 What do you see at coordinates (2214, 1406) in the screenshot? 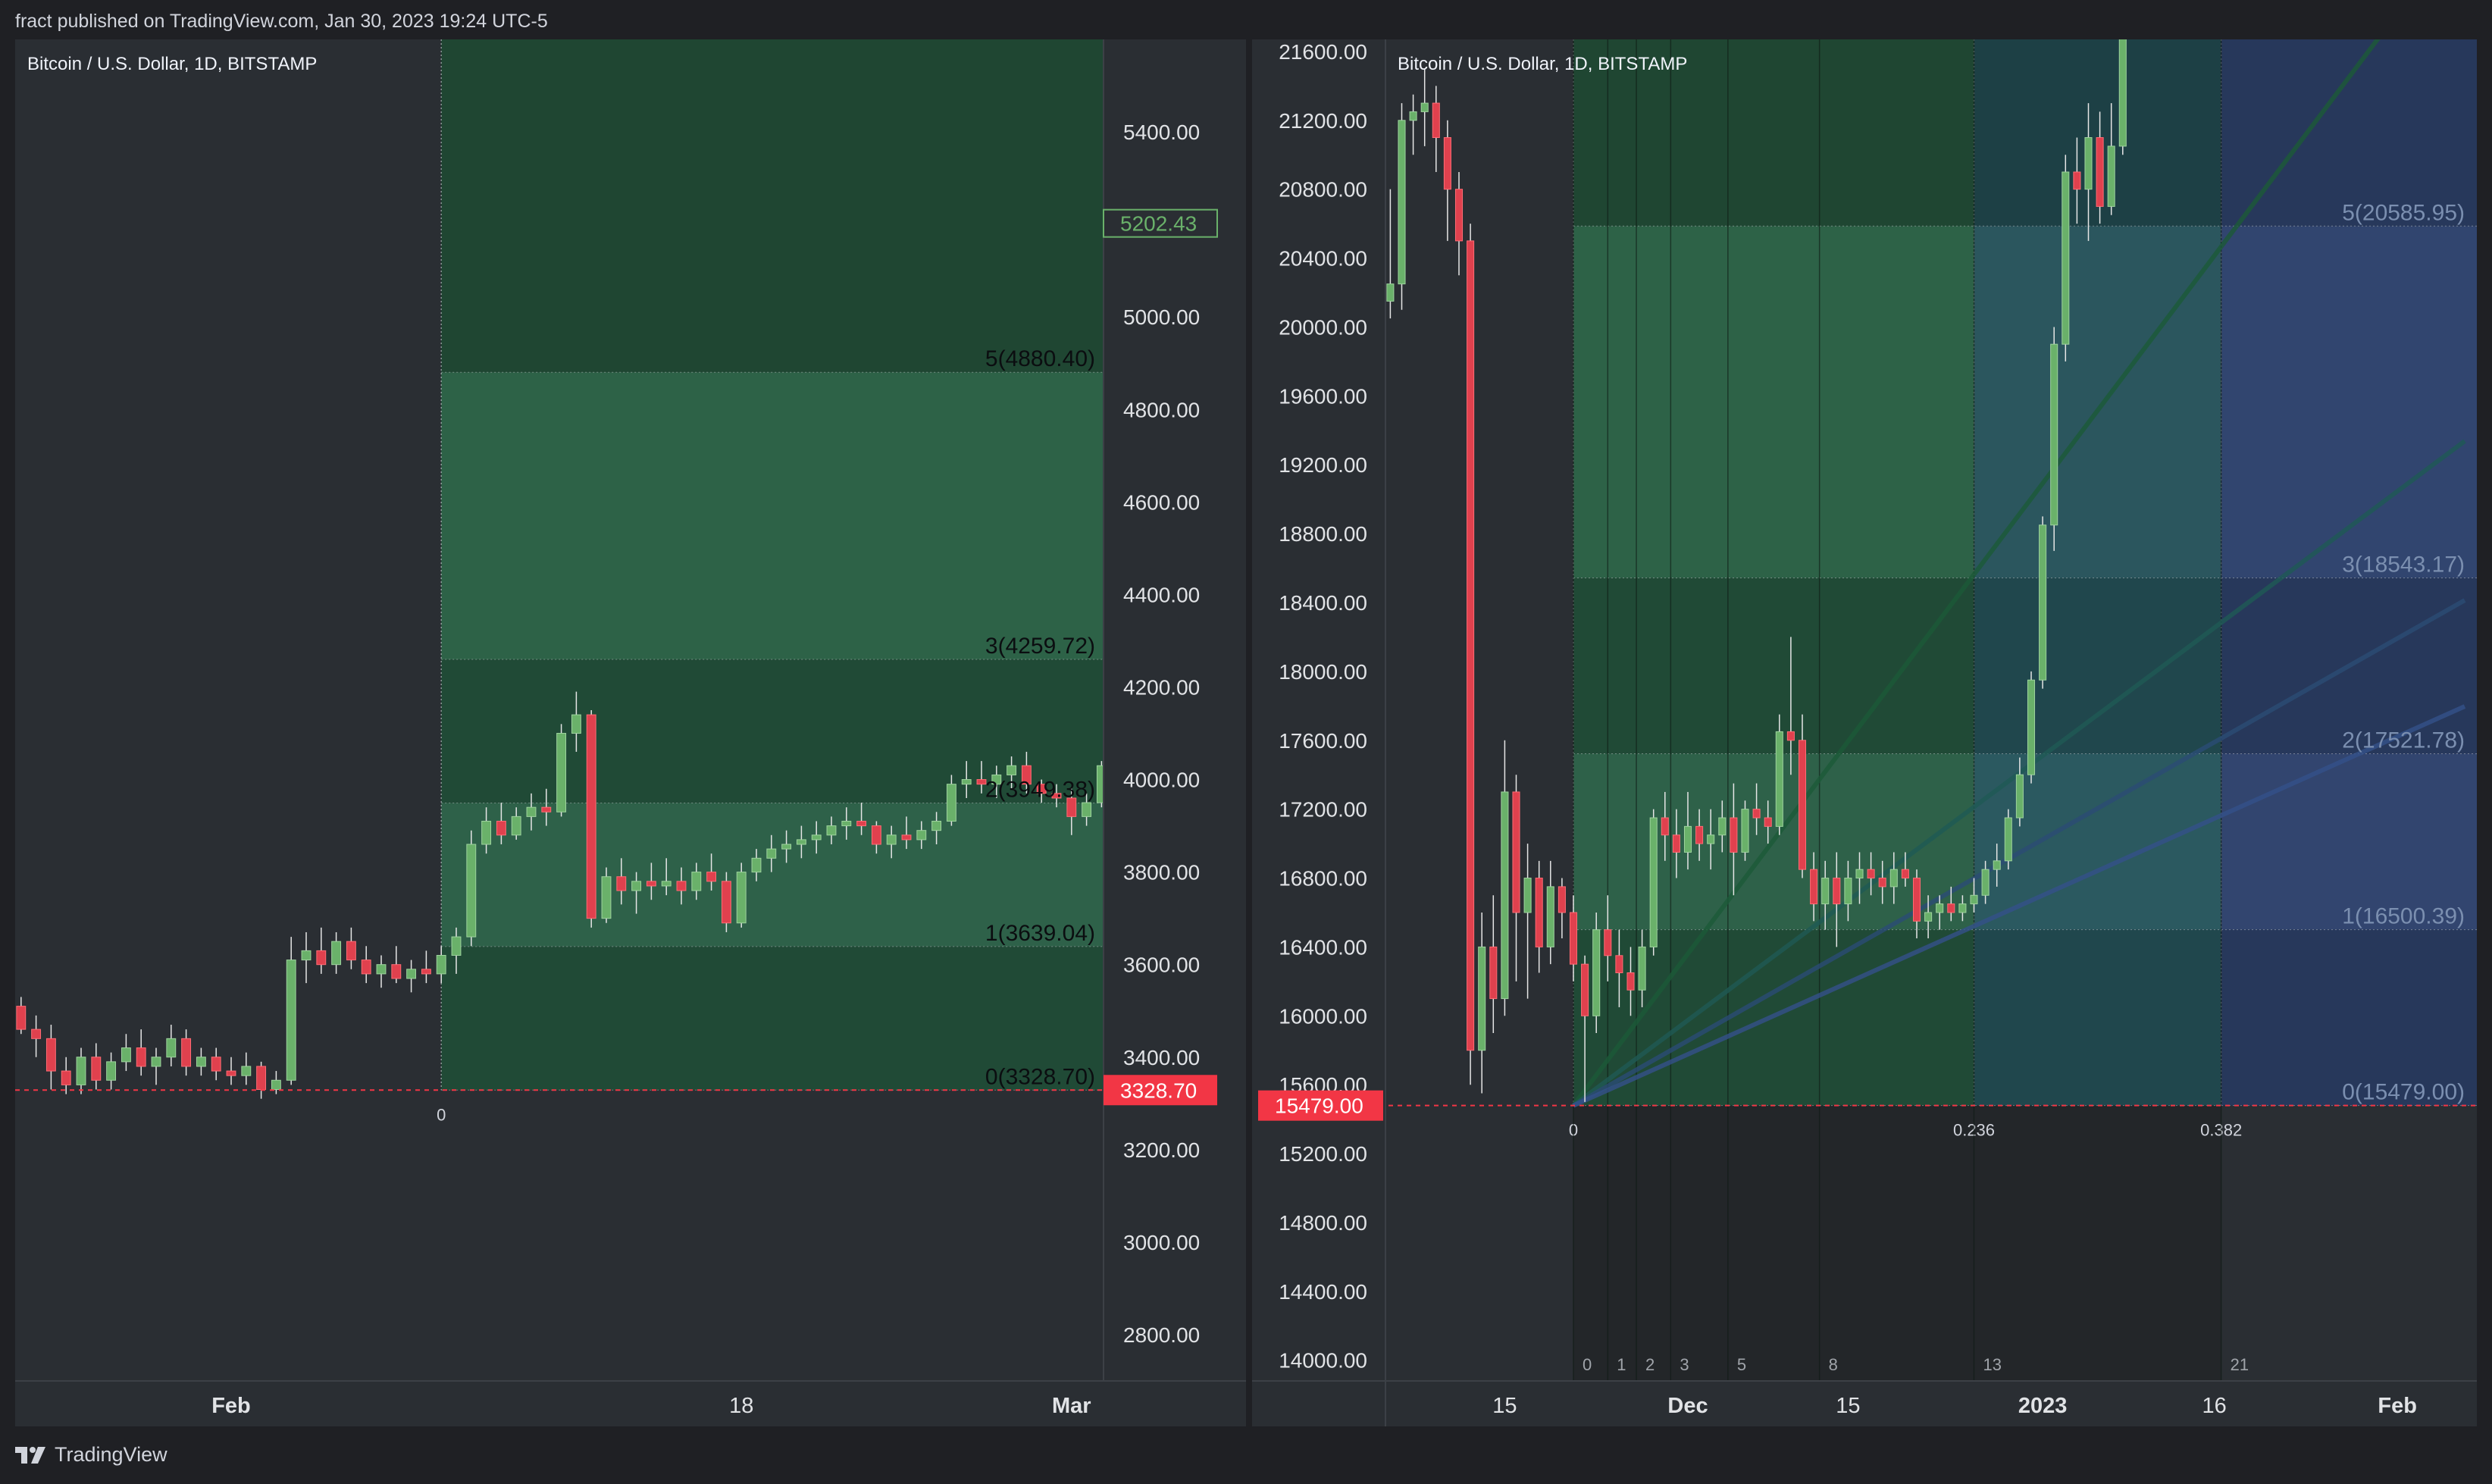
I see `time-tick-label: 16` at bounding box center [2214, 1406].